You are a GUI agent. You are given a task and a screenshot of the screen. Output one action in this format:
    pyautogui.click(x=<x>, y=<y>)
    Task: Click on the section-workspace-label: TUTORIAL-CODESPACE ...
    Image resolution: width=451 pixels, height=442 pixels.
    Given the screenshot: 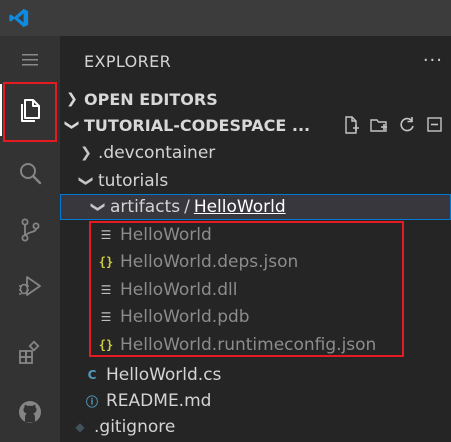 What is the action you would take?
    pyautogui.click(x=197, y=125)
    